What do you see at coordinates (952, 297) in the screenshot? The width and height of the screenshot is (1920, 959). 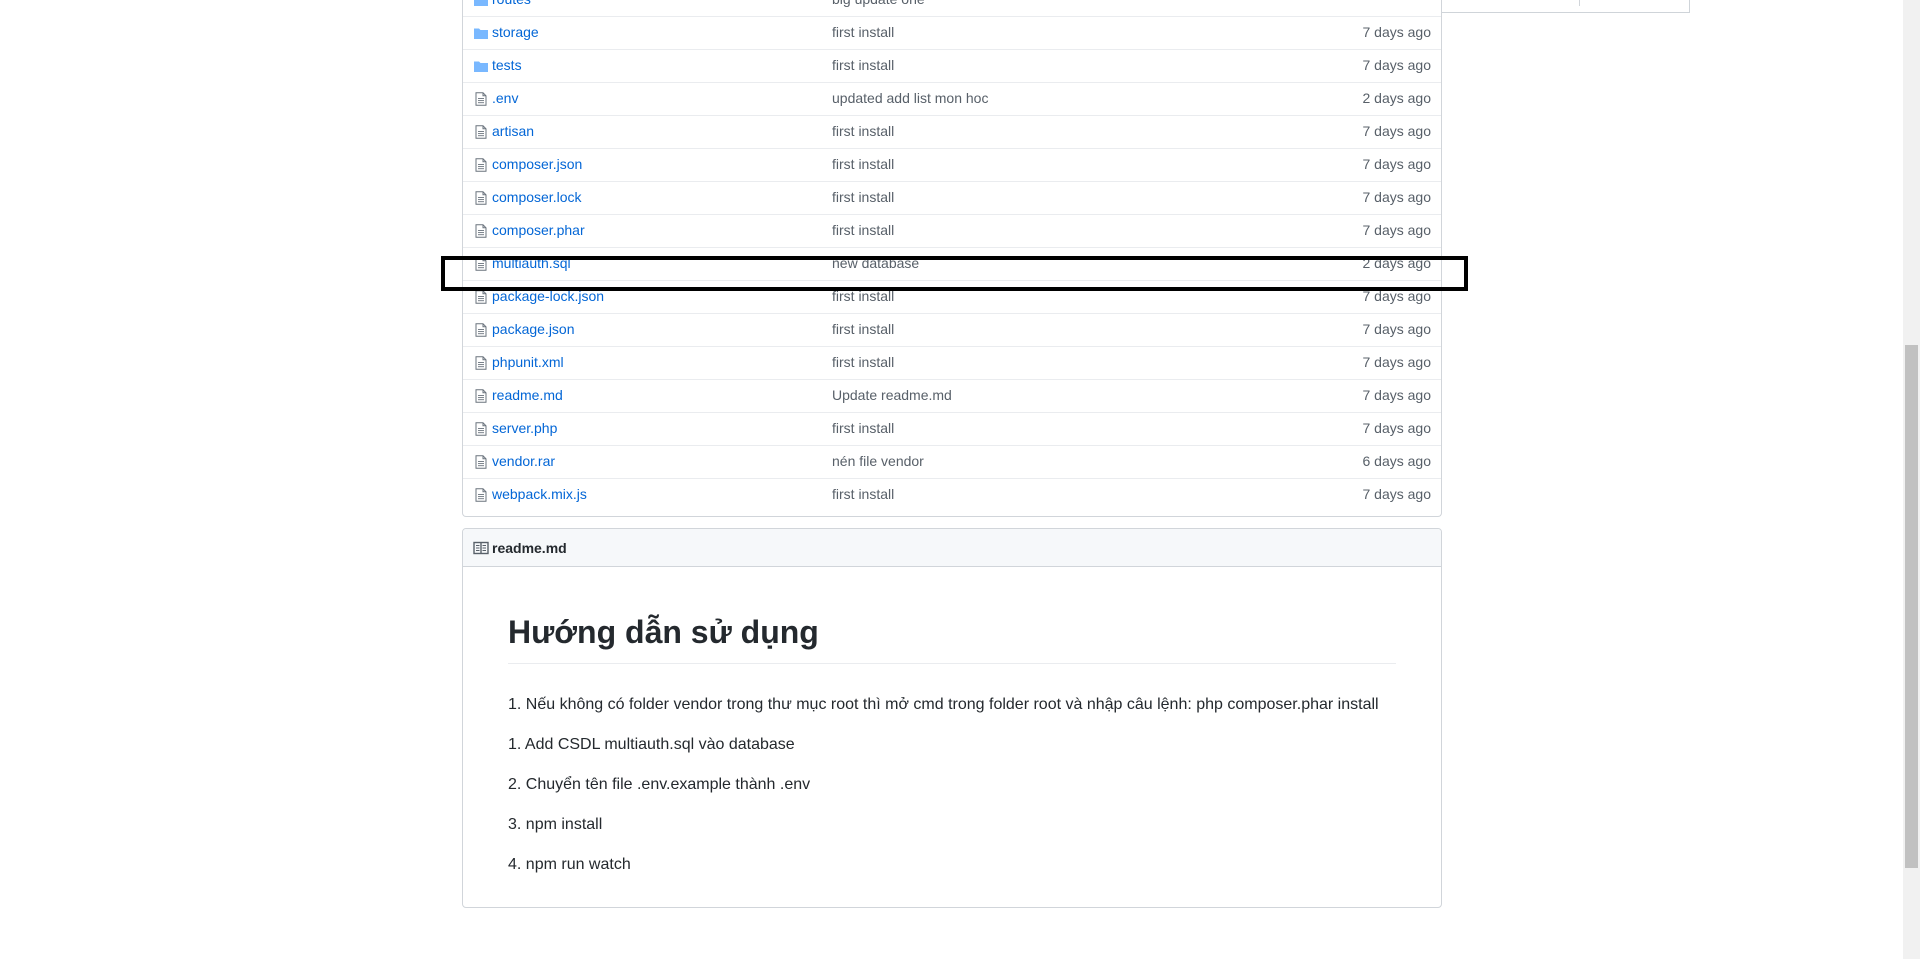 I see `file-row: package-lock.json first install 7 days ago` at bounding box center [952, 297].